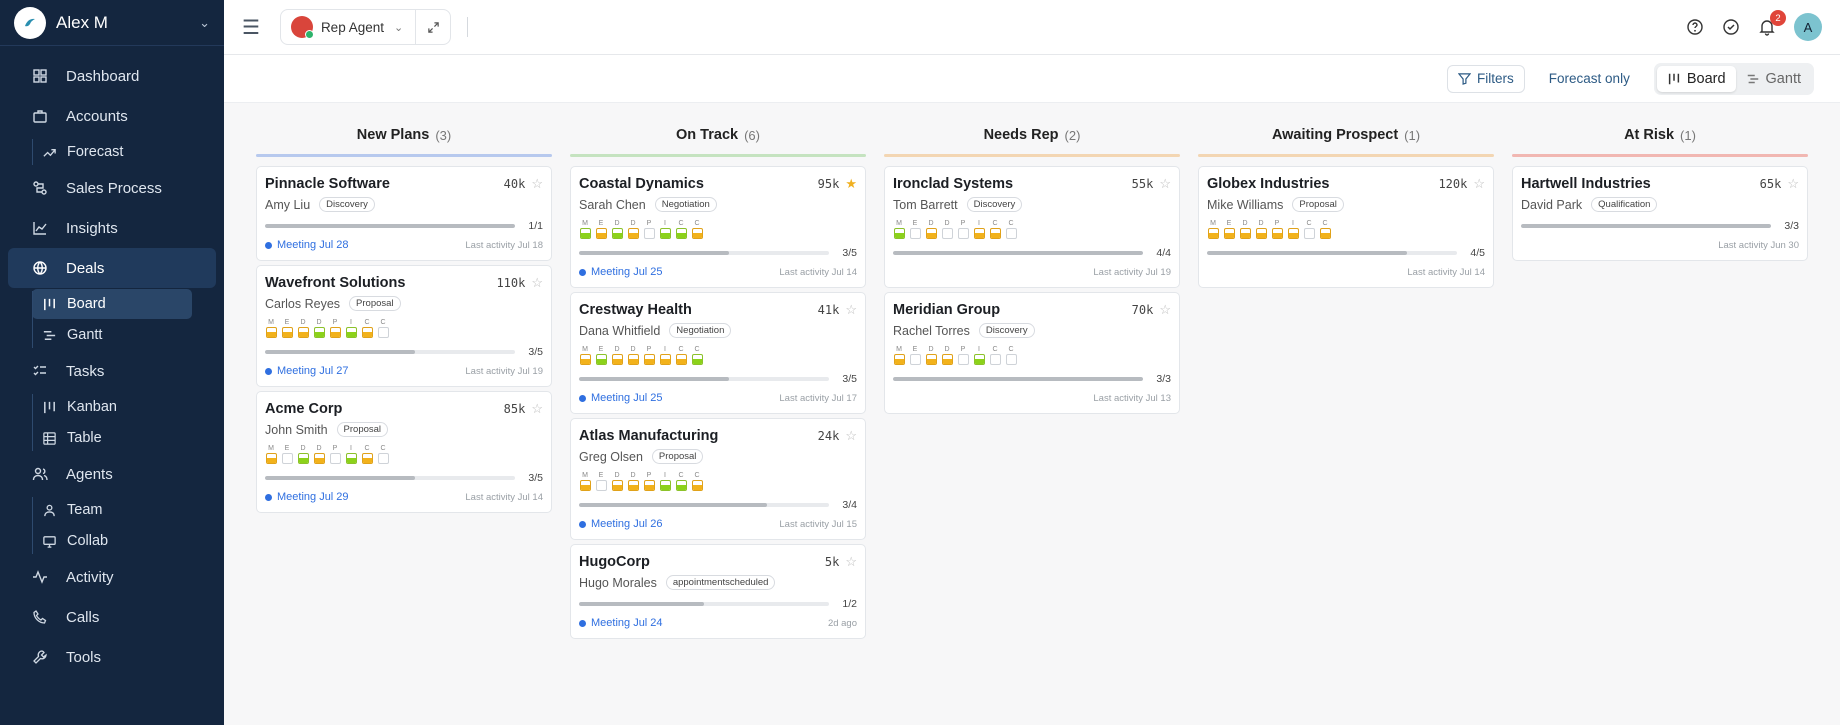  What do you see at coordinates (718, 582) in the screenshot?
I see `deal-card-meta: Hugo Morales appointmentscheduled` at bounding box center [718, 582].